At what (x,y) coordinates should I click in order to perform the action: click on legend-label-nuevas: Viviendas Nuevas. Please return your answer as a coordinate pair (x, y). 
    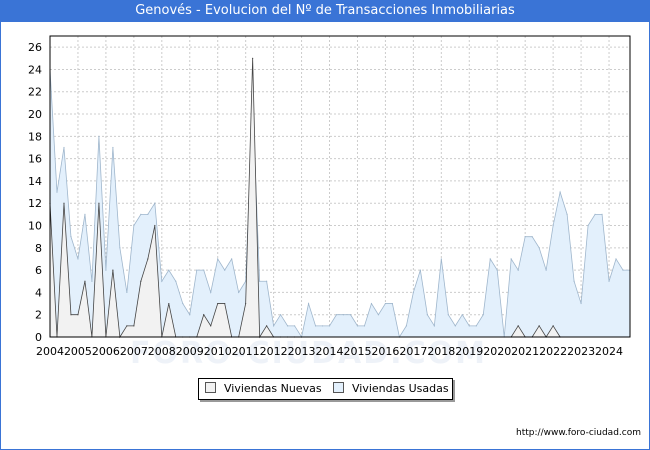
    Looking at the image, I should click on (273, 388).